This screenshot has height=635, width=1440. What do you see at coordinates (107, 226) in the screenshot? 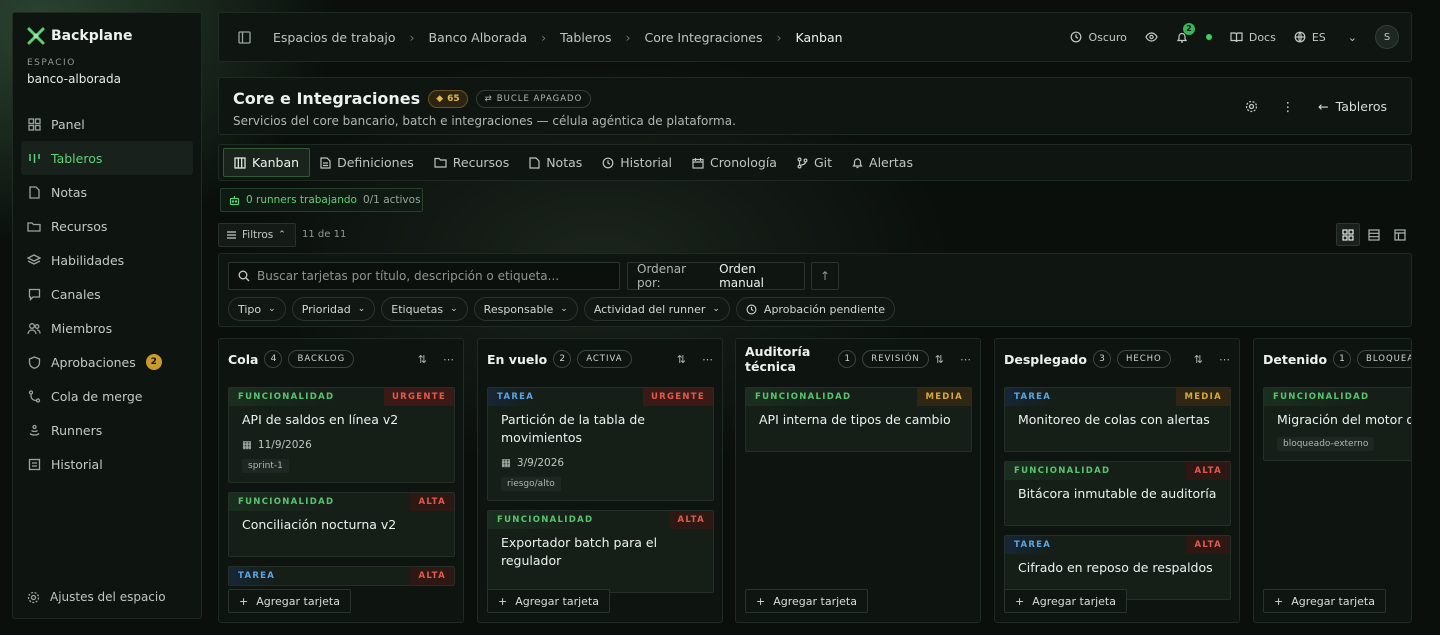
I see `sidebar-item-recursos: Recursos` at bounding box center [107, 226].